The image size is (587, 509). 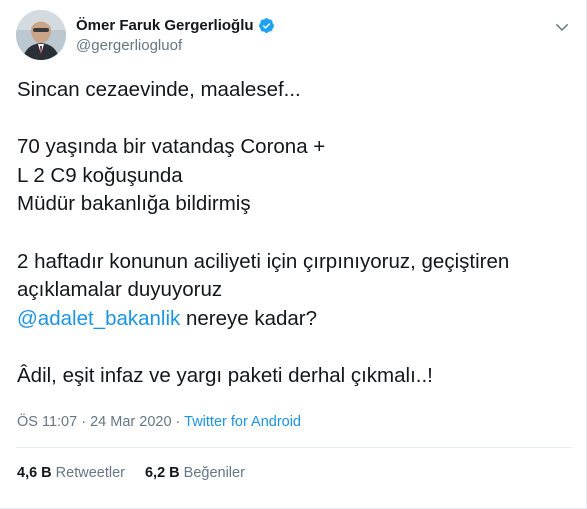 I want to click on divider, so click(x=294, y=447).